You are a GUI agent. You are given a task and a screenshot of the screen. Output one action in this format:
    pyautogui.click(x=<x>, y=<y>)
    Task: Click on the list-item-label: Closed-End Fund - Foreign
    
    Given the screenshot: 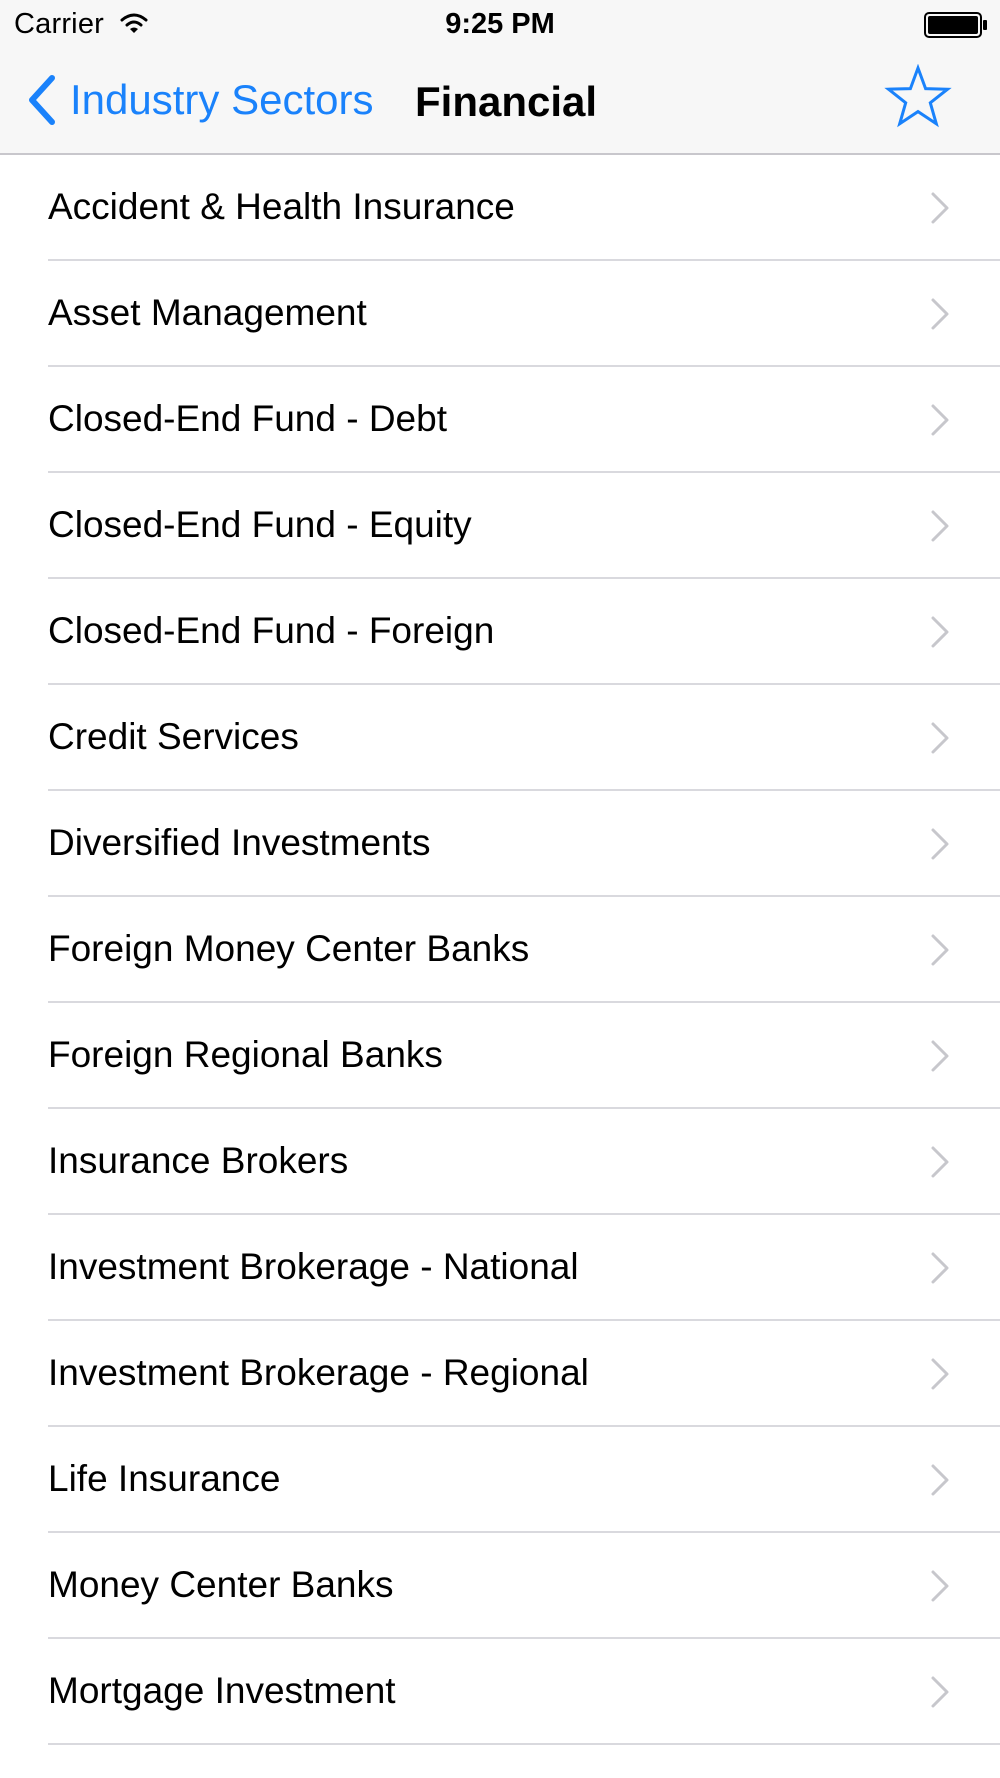 What is the action you would take?
    pyautogui.click(x=271, y=630)
    